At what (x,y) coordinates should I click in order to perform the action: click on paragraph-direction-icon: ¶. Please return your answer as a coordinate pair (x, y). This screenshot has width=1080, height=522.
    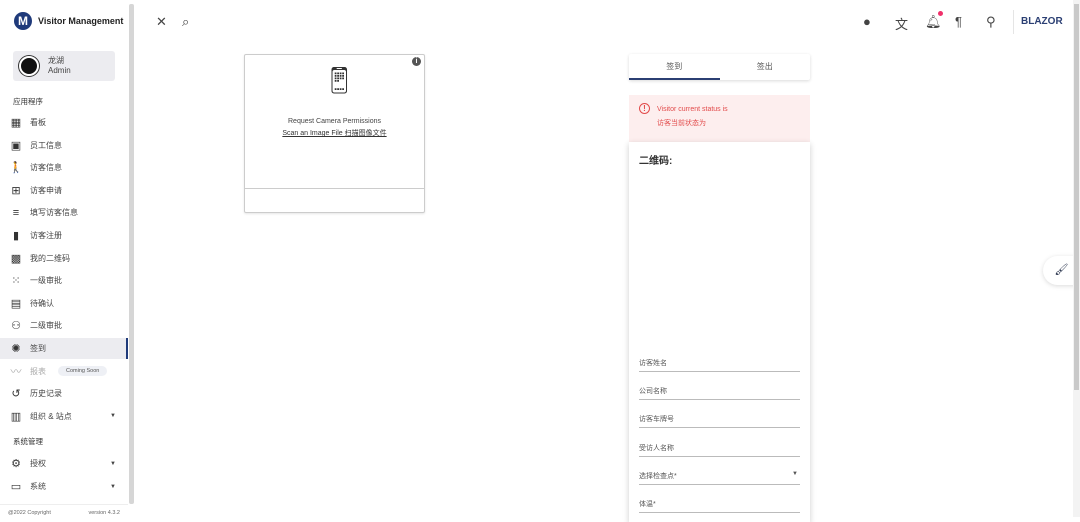
    Looking at the image, I should click on (958, 21).